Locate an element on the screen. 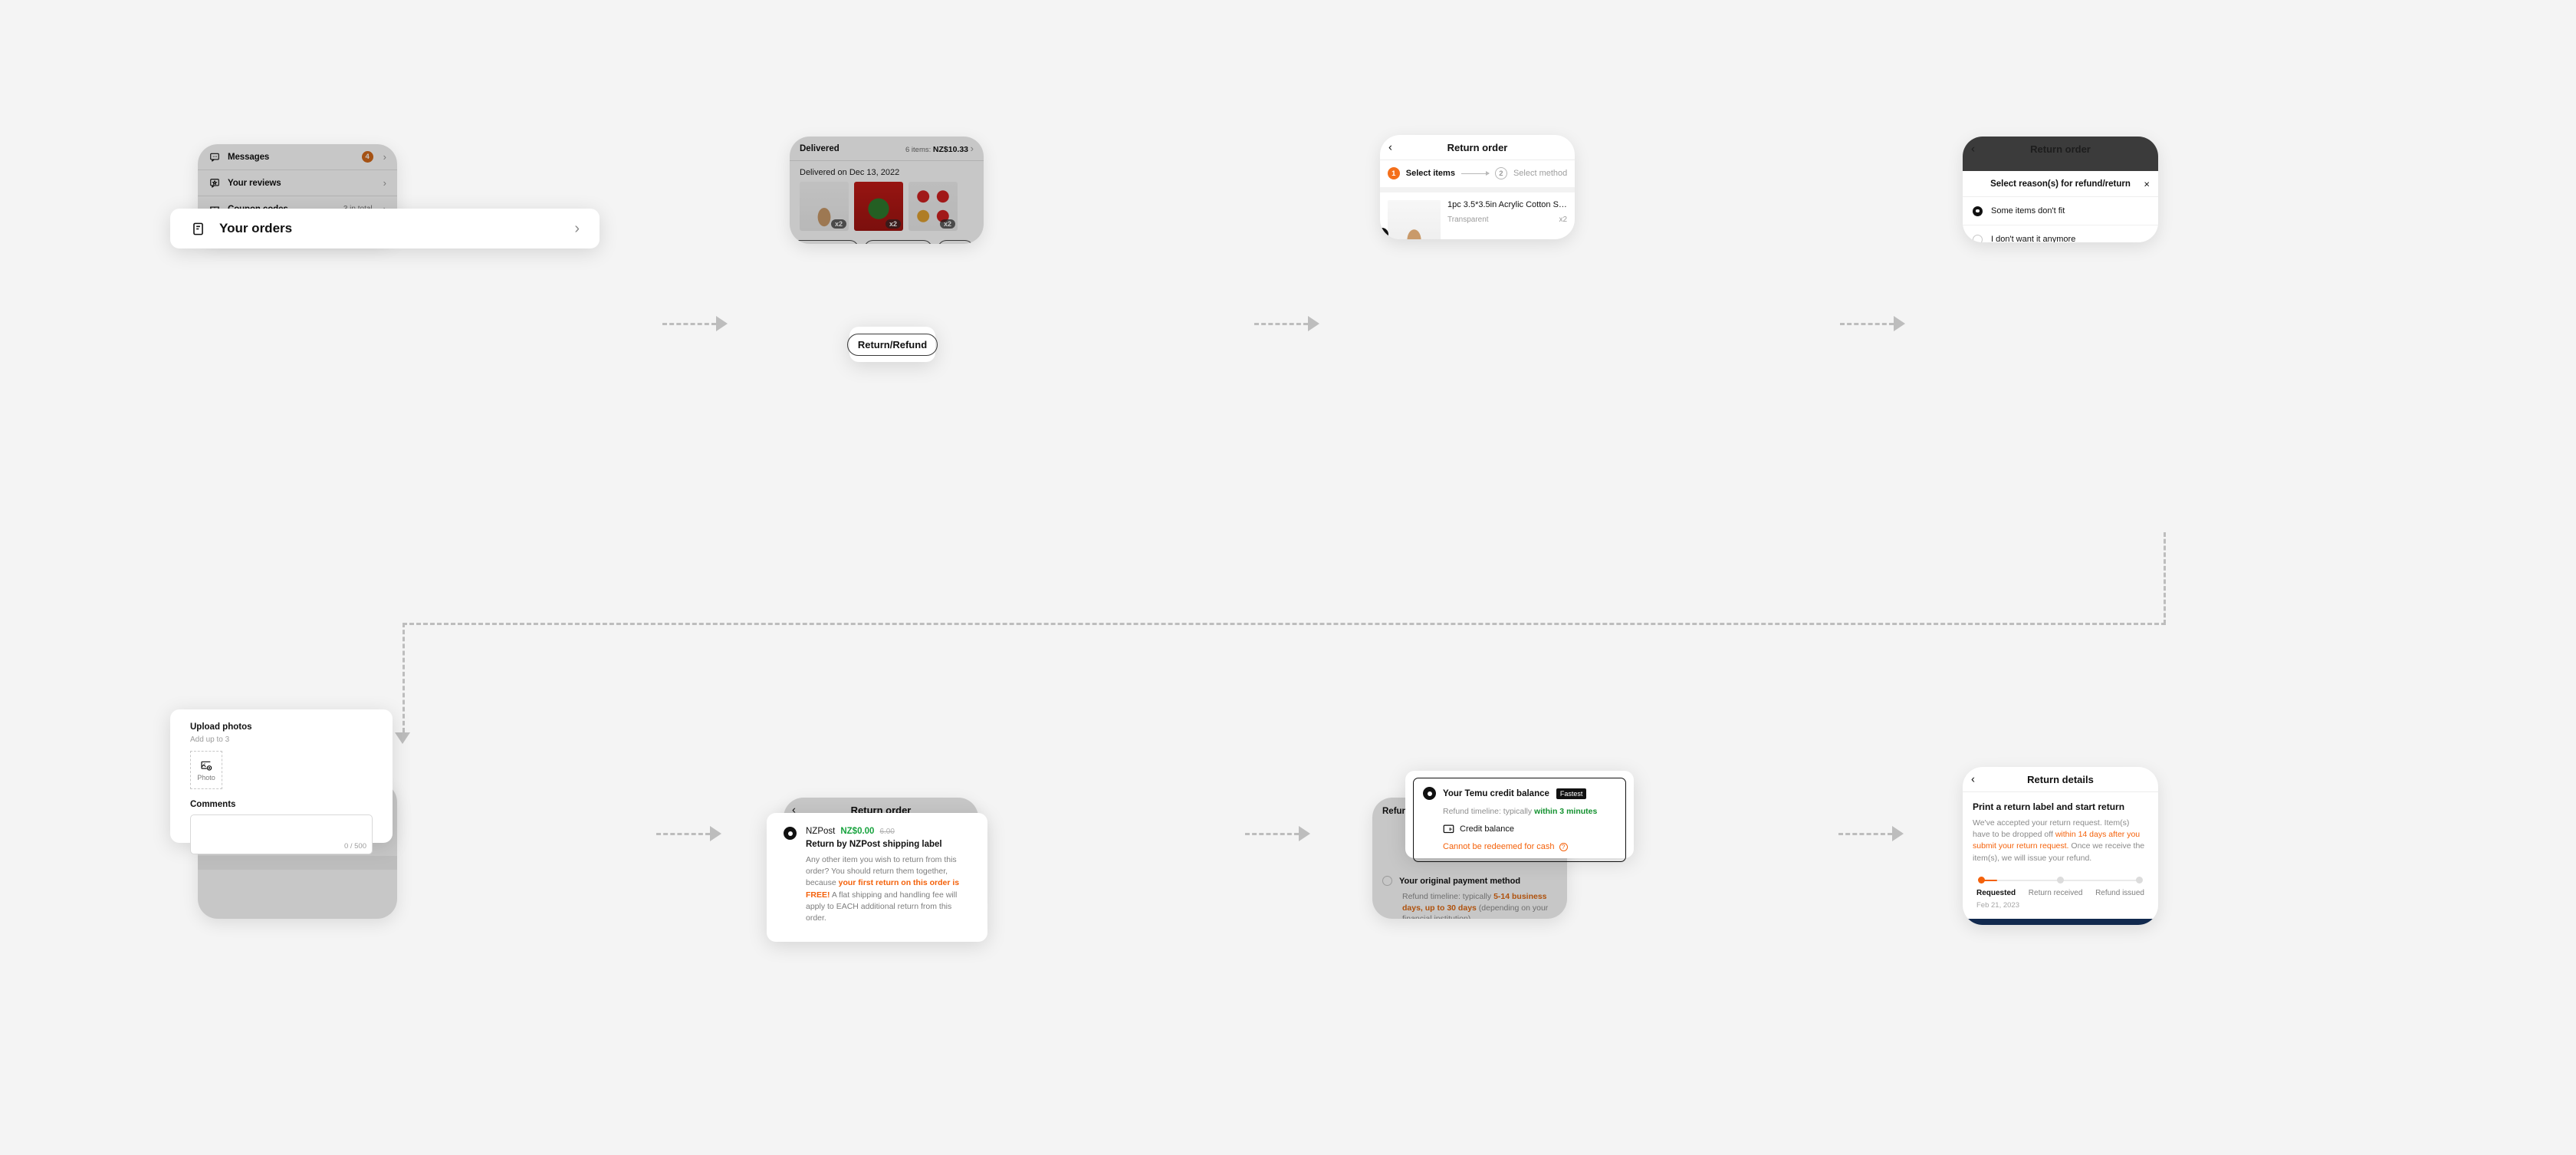 This screenshot has width=2576, height=1155. return-refund-button-highlight: Return/Refund is located at coordinates (892, 344).